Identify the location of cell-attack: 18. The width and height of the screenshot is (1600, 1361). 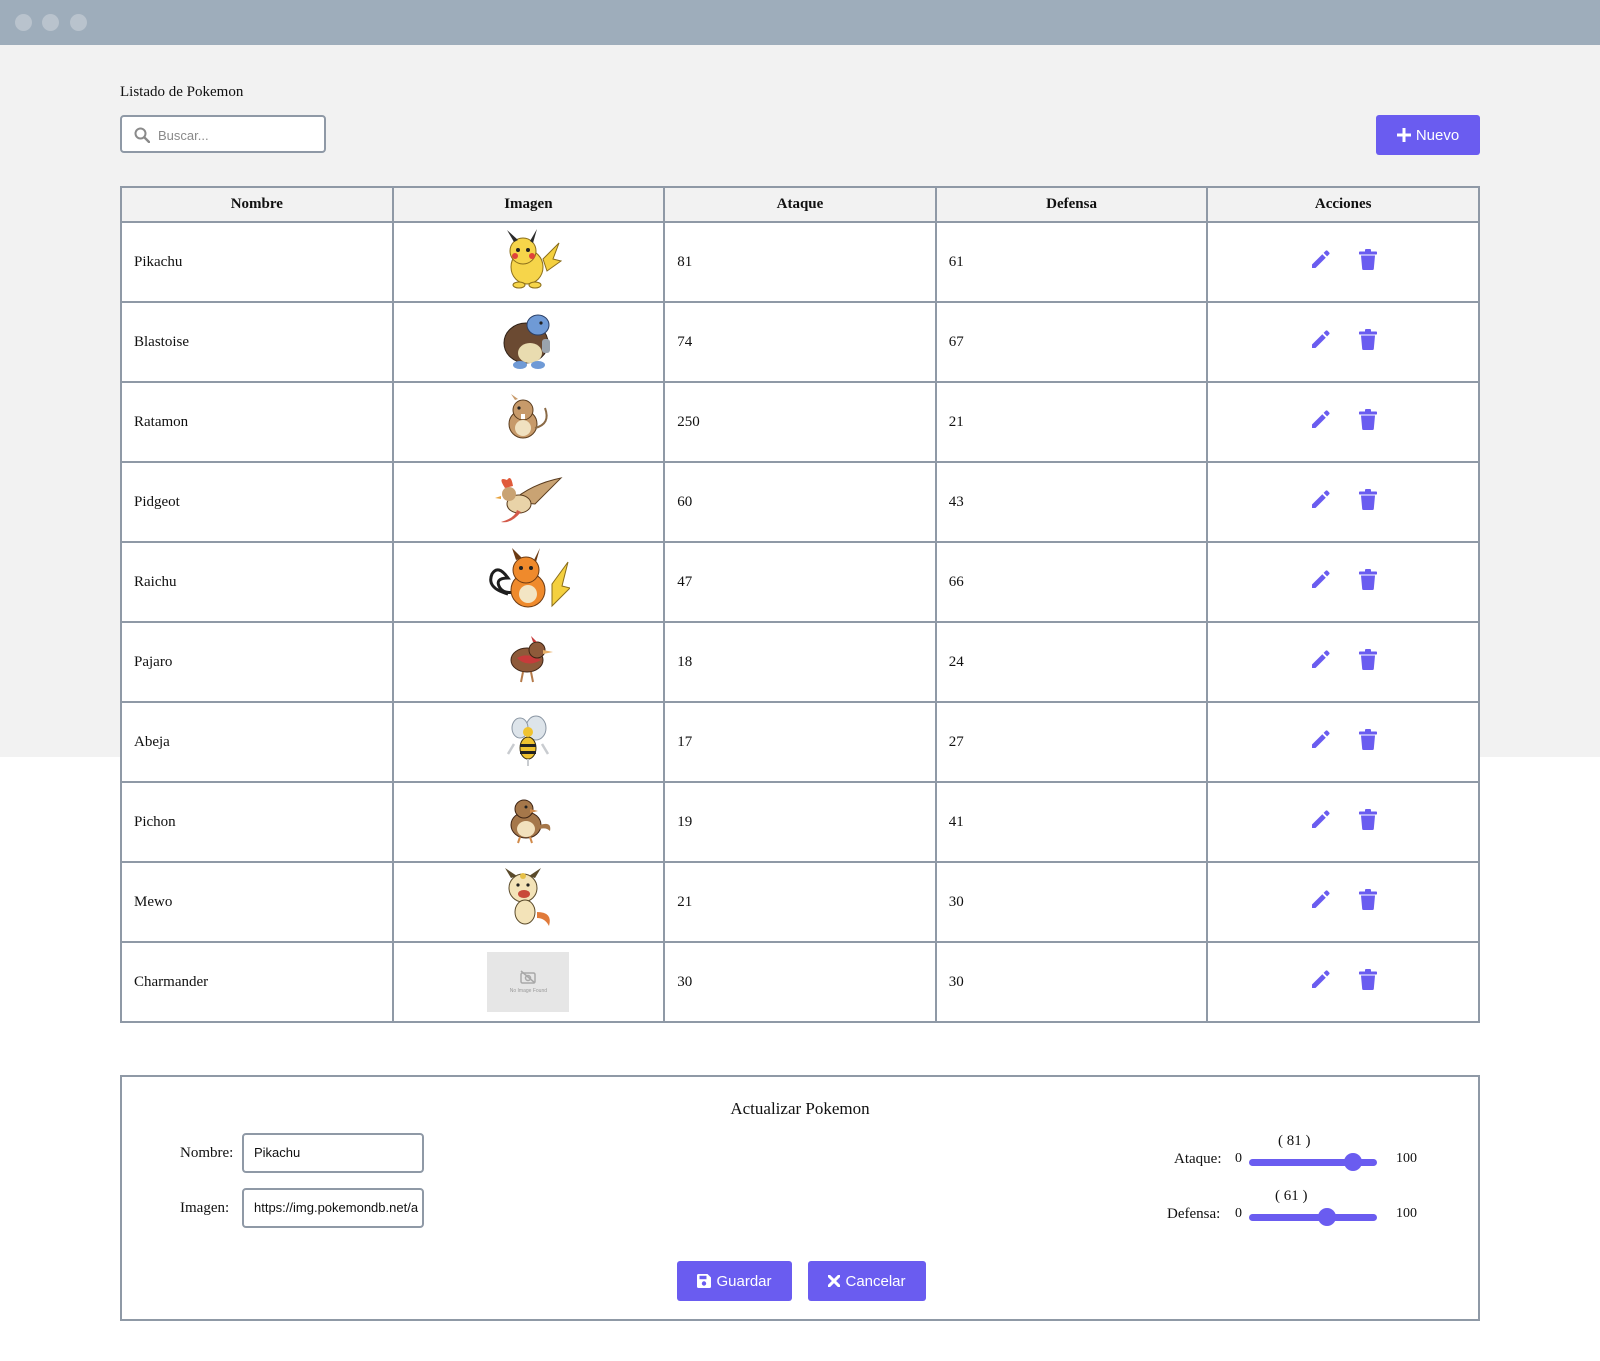
(800, 662).